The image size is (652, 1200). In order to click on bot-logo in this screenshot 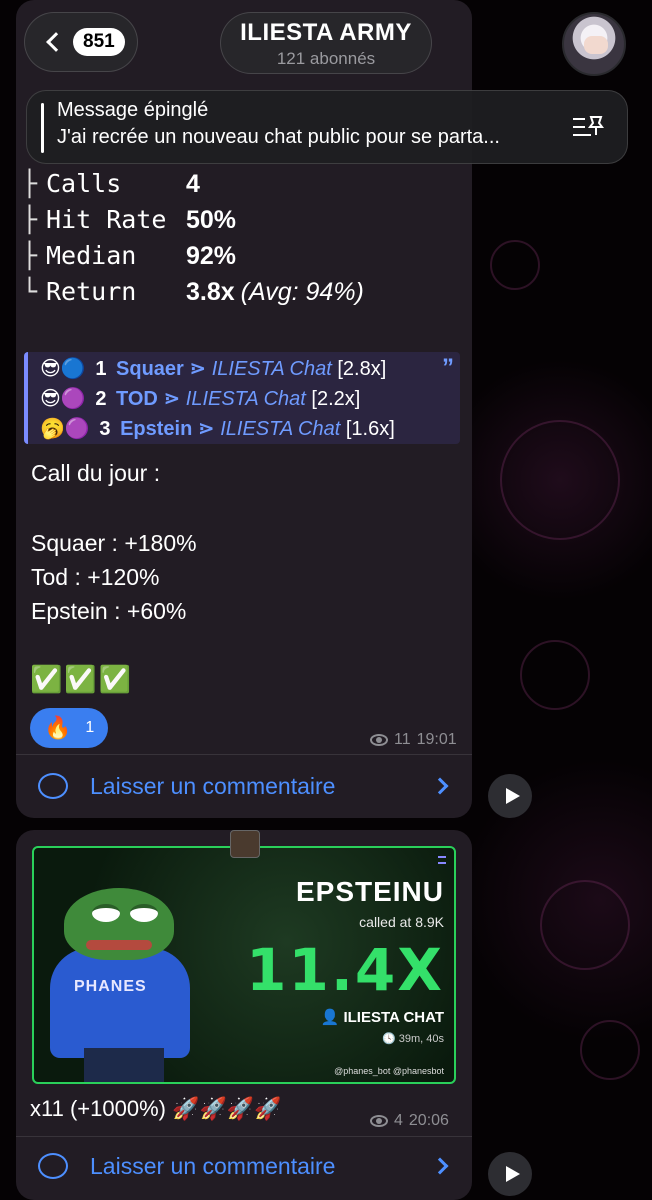, I will do `click(245, 844)`.